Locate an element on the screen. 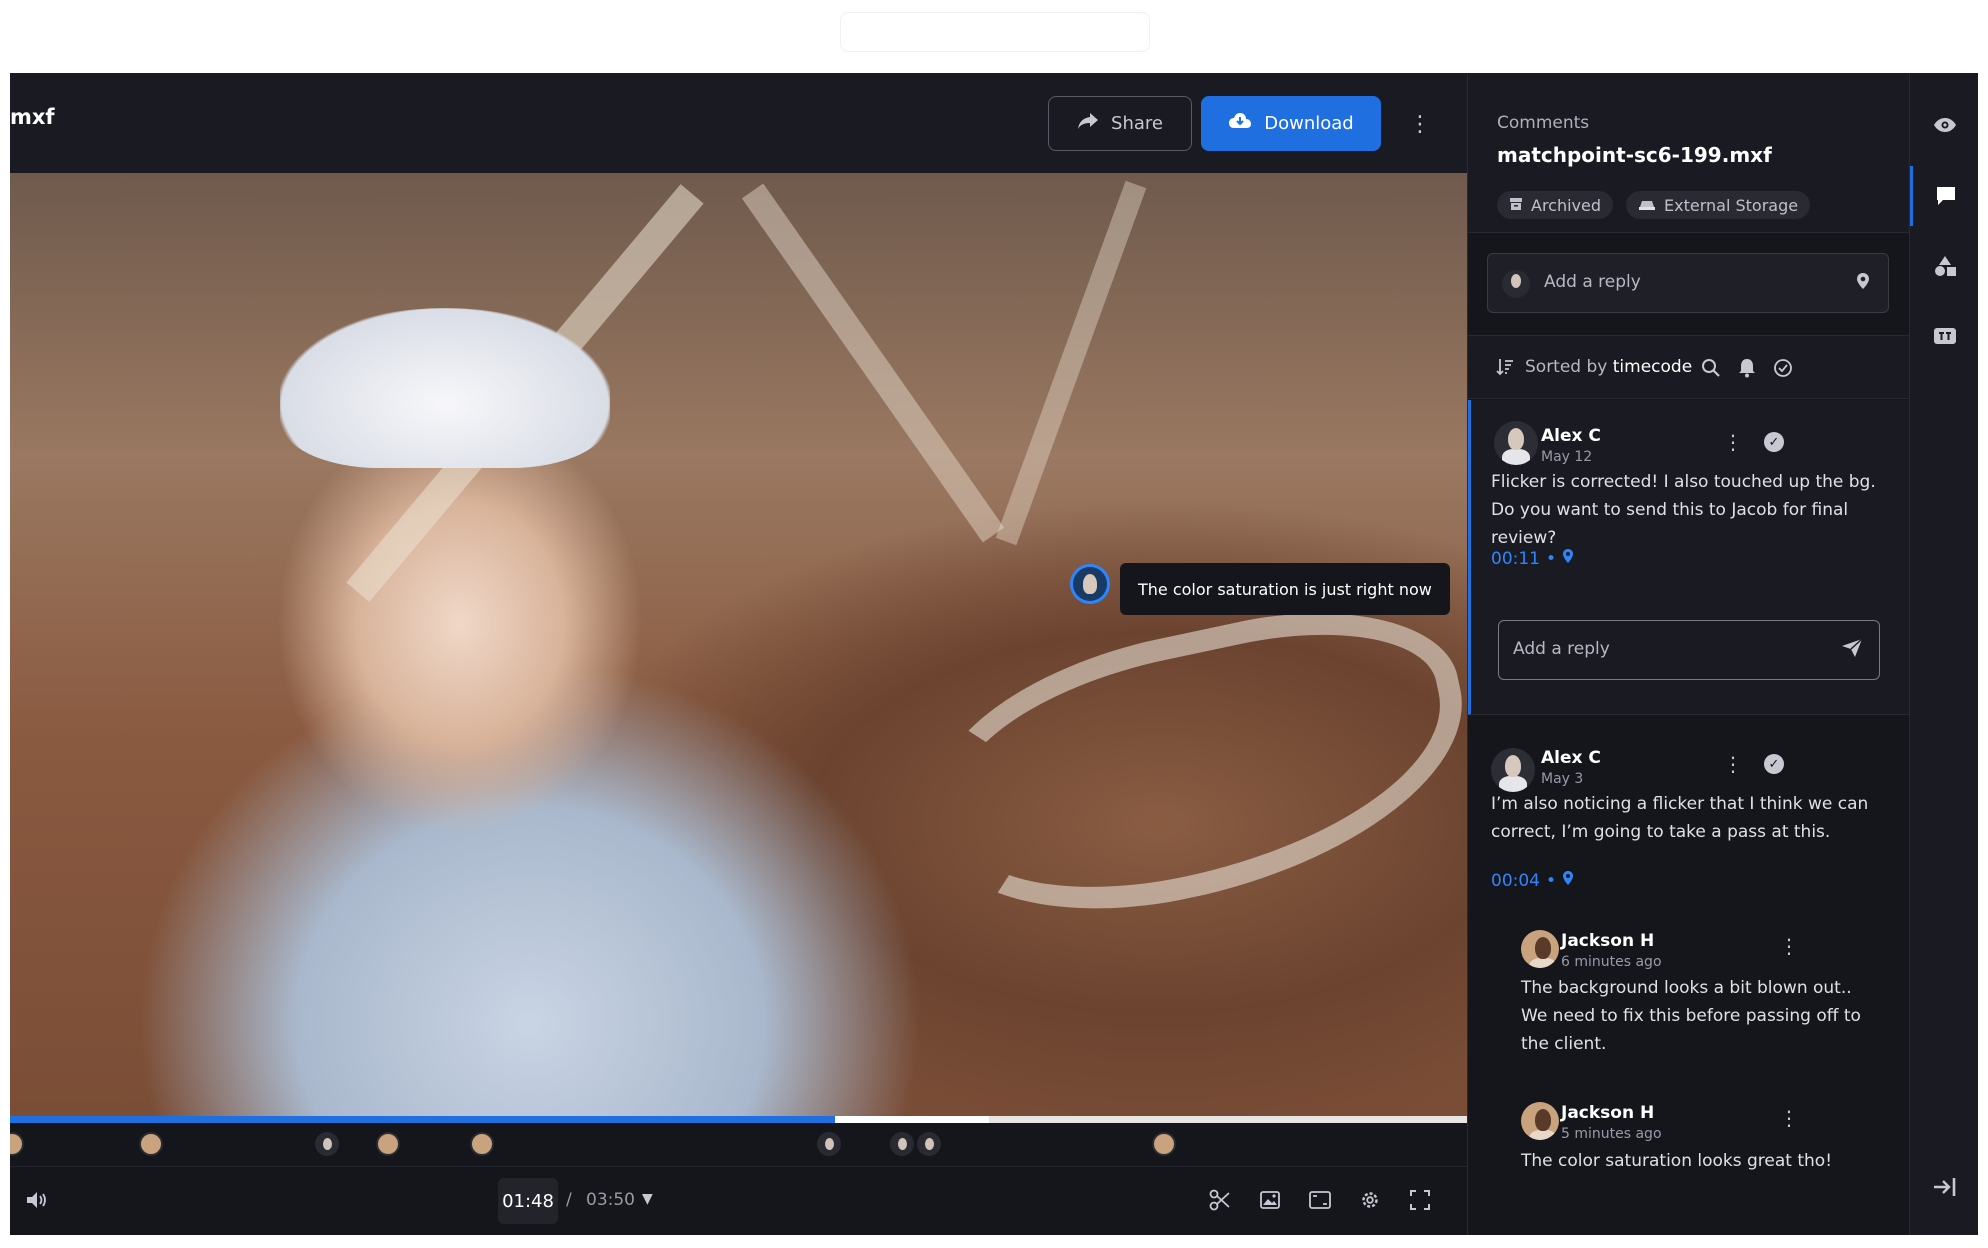 The width and height of the screenshot is (1988, 1248). player-toolbar: mxf Share Download ⋮ is located at coordinates (738, 123).